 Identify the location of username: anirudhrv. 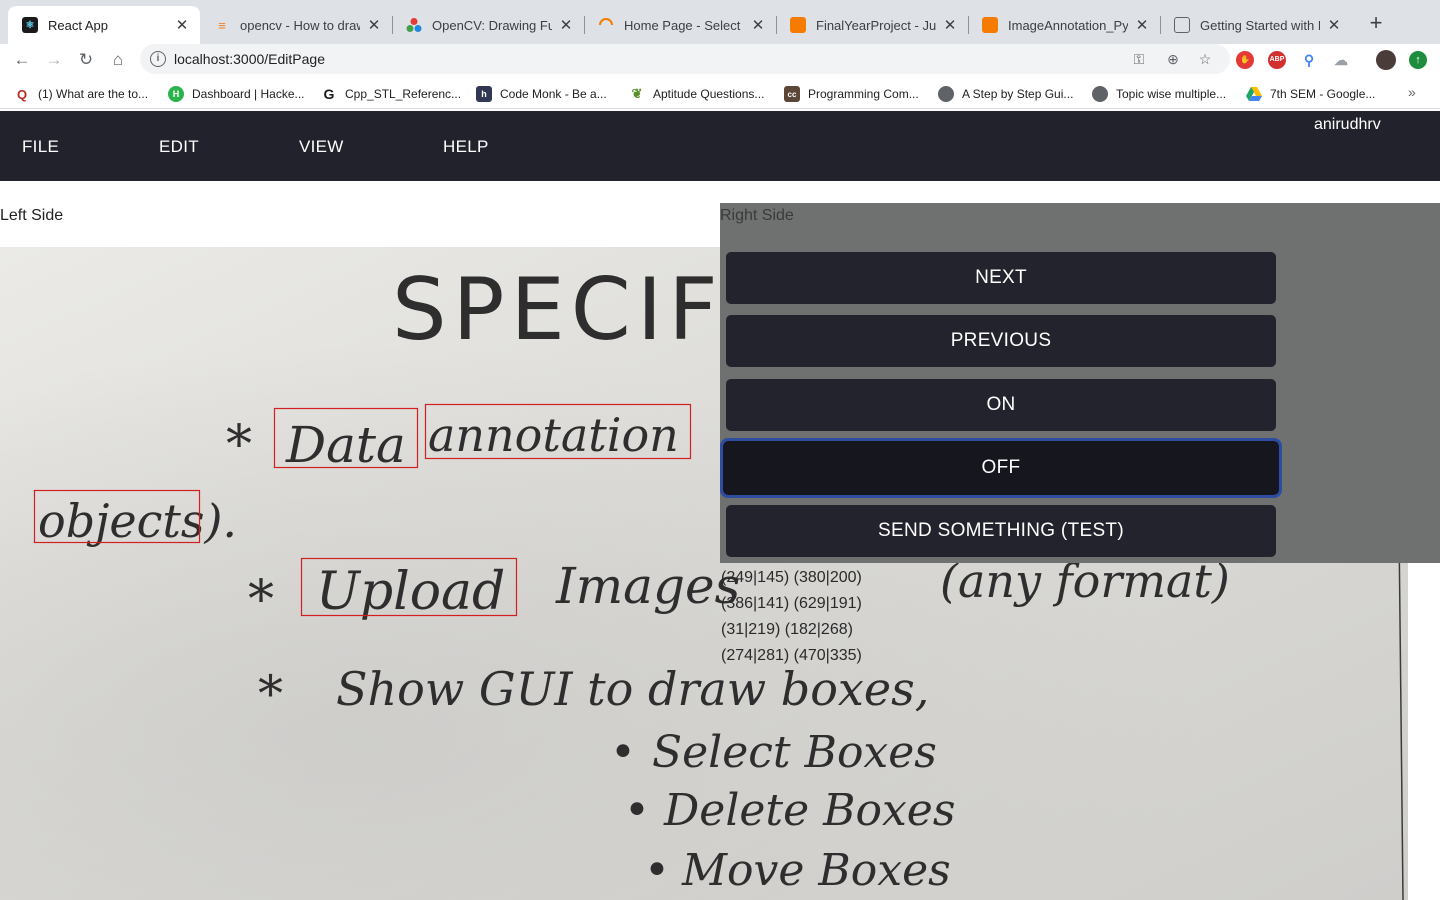
(1347, 124).